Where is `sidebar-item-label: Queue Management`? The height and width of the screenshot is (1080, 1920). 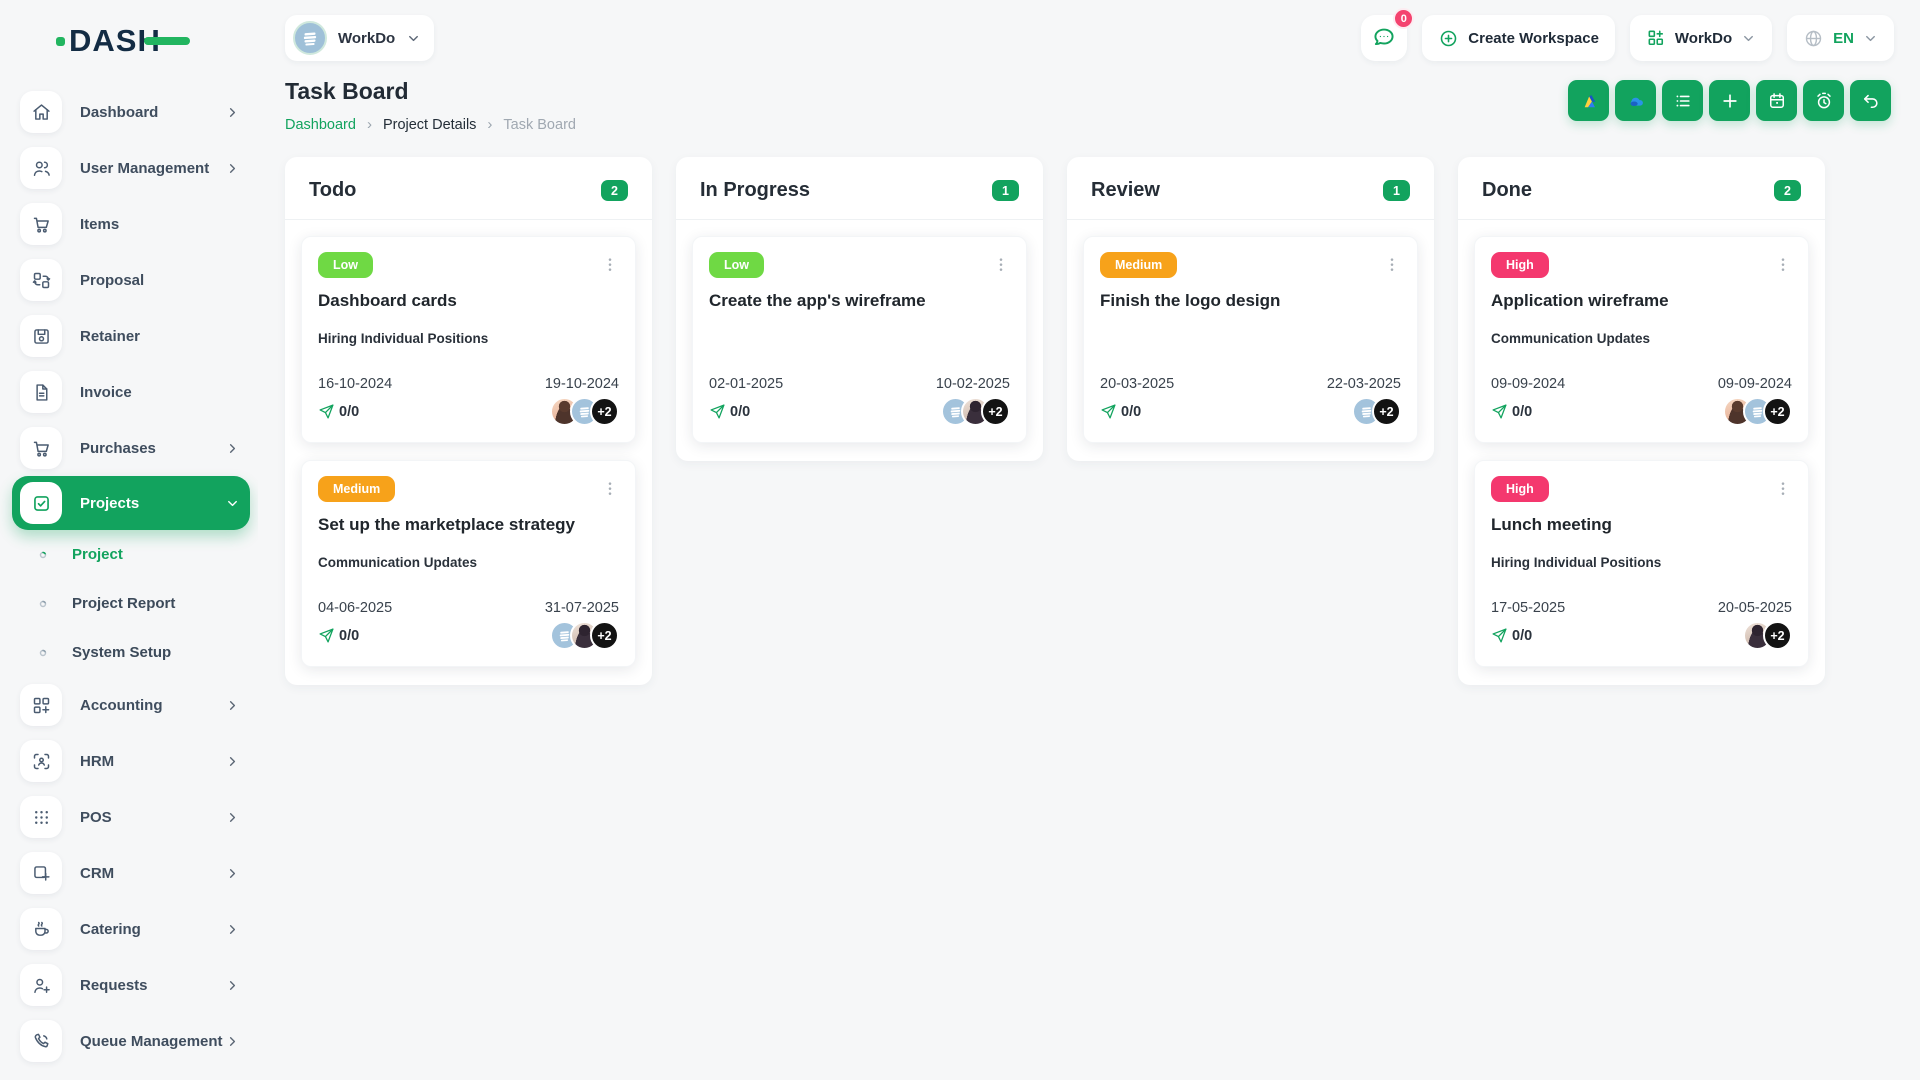 sidebar-item-label: Queue Management is located at coordinates (151, 1041).